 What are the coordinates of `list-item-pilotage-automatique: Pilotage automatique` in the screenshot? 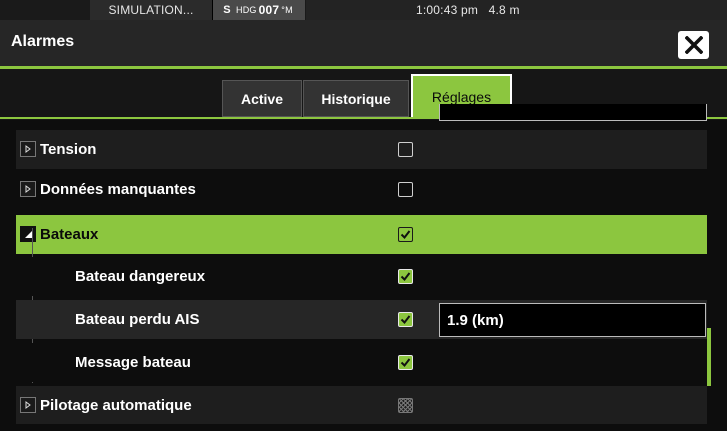 It's located at (361, 405).